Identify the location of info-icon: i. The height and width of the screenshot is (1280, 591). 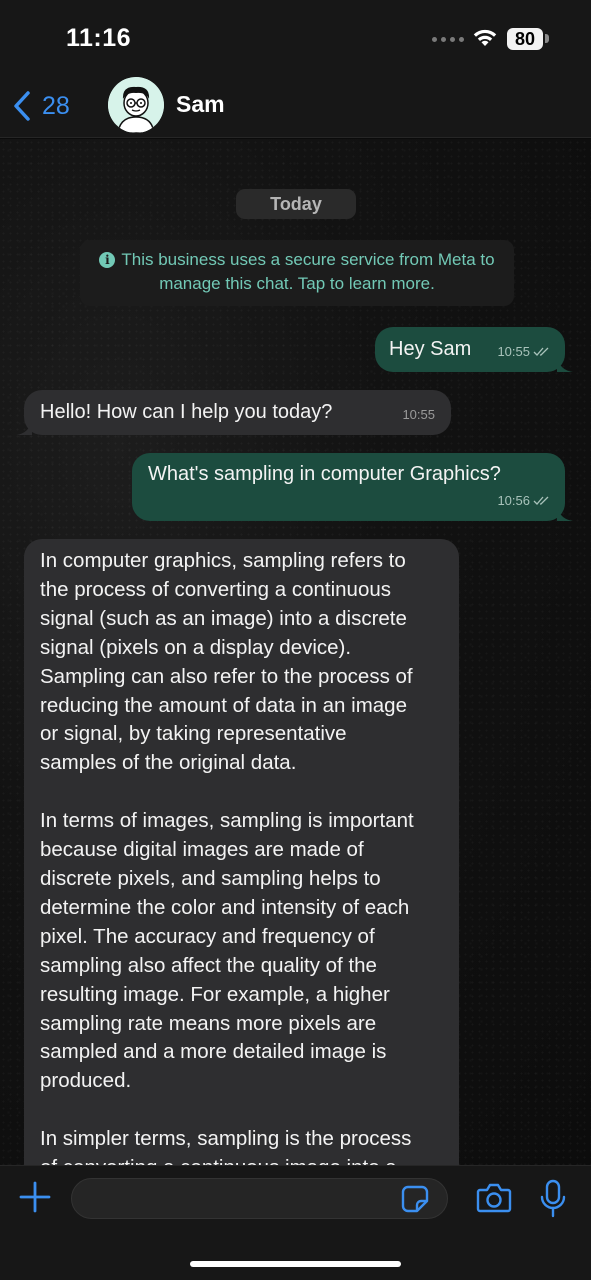
(107, 260).